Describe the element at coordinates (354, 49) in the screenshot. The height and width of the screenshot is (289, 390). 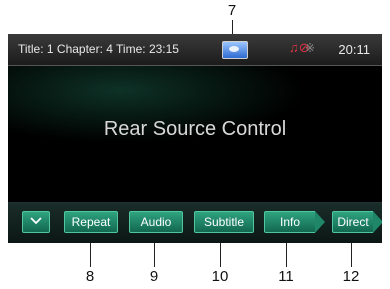
I see `clock: 20:11` at that location.